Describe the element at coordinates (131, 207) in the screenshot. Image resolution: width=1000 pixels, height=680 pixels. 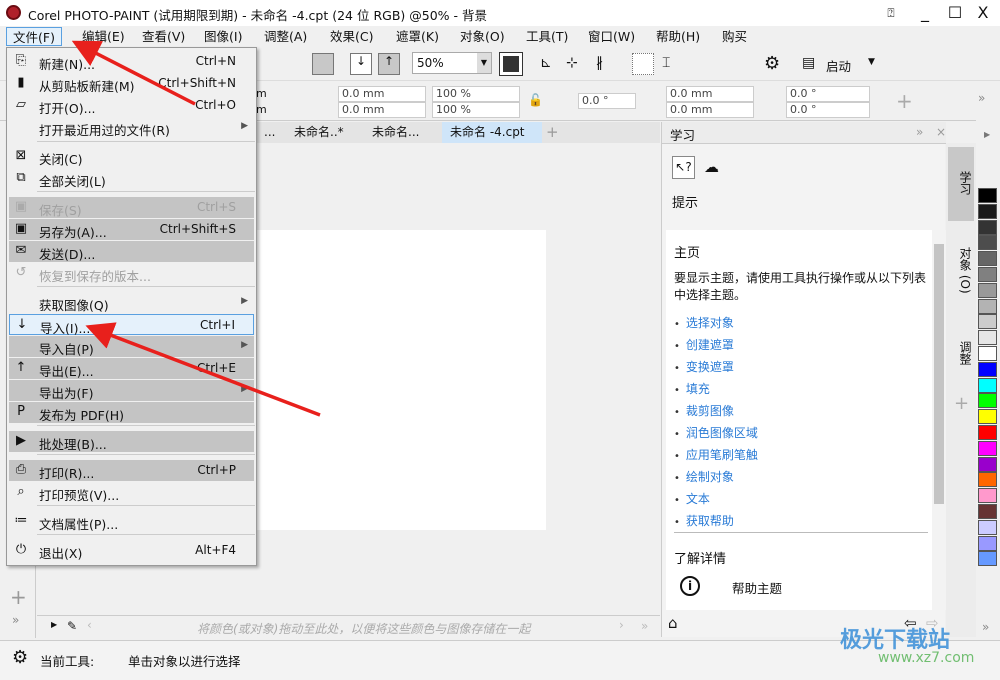
I see `menu-item: ▣ 保存(S) Ctrl+S` at that location.